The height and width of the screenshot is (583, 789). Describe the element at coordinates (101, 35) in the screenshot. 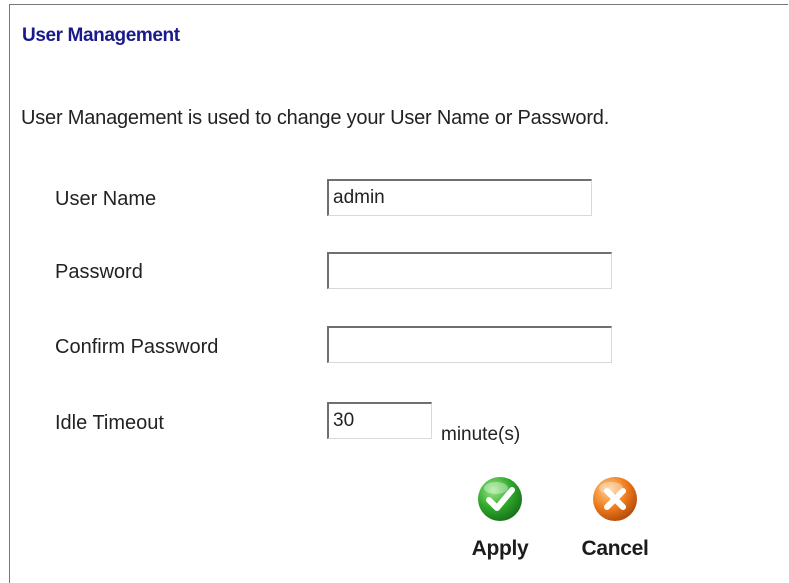

I see `page-title: User Management` at that location.